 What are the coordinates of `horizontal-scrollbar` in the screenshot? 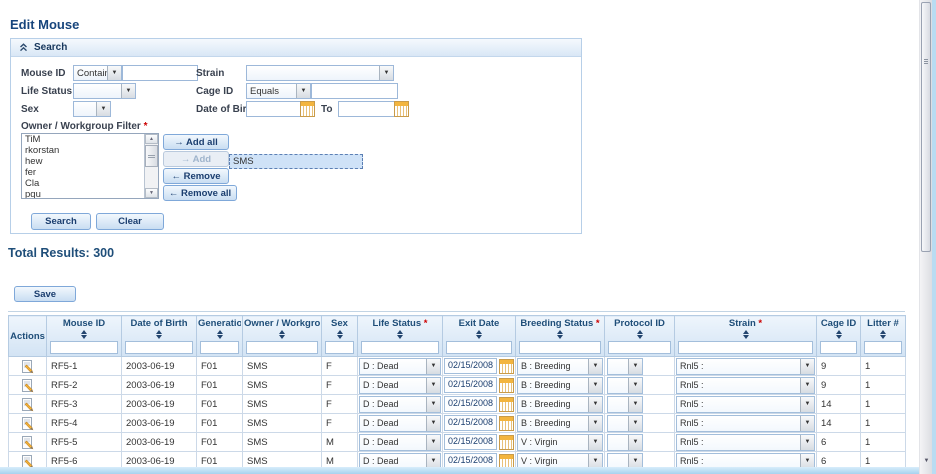 It's located at (459, 470).